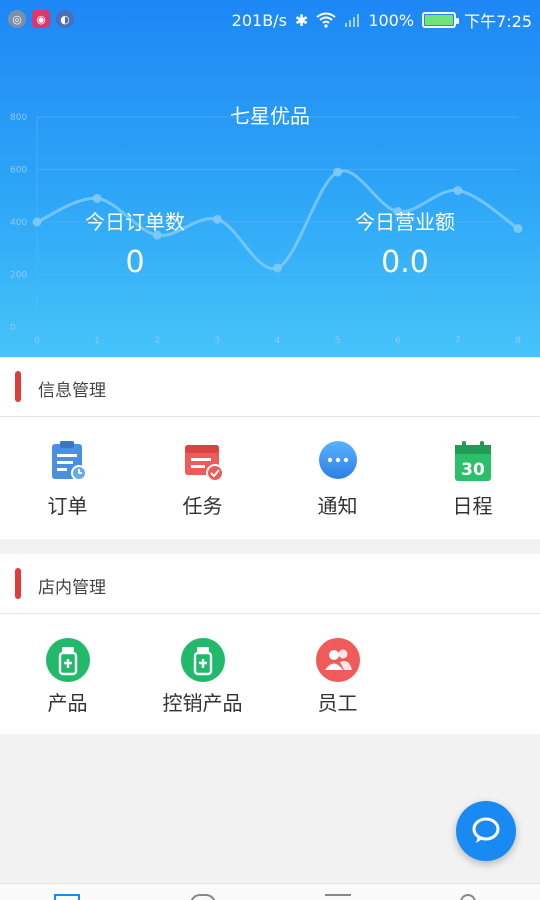 The image size is (540, 900). Describe the element at coordinates (203, 897) in the screenshot. I see `discover-tab-icon` at that location.